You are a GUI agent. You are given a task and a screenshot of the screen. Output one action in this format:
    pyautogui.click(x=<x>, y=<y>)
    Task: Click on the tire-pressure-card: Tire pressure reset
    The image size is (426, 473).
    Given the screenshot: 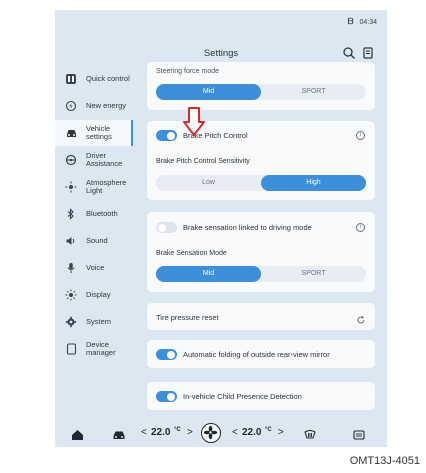 What is the action you would take?
    pyautogui.click(x=261, y=316)
    